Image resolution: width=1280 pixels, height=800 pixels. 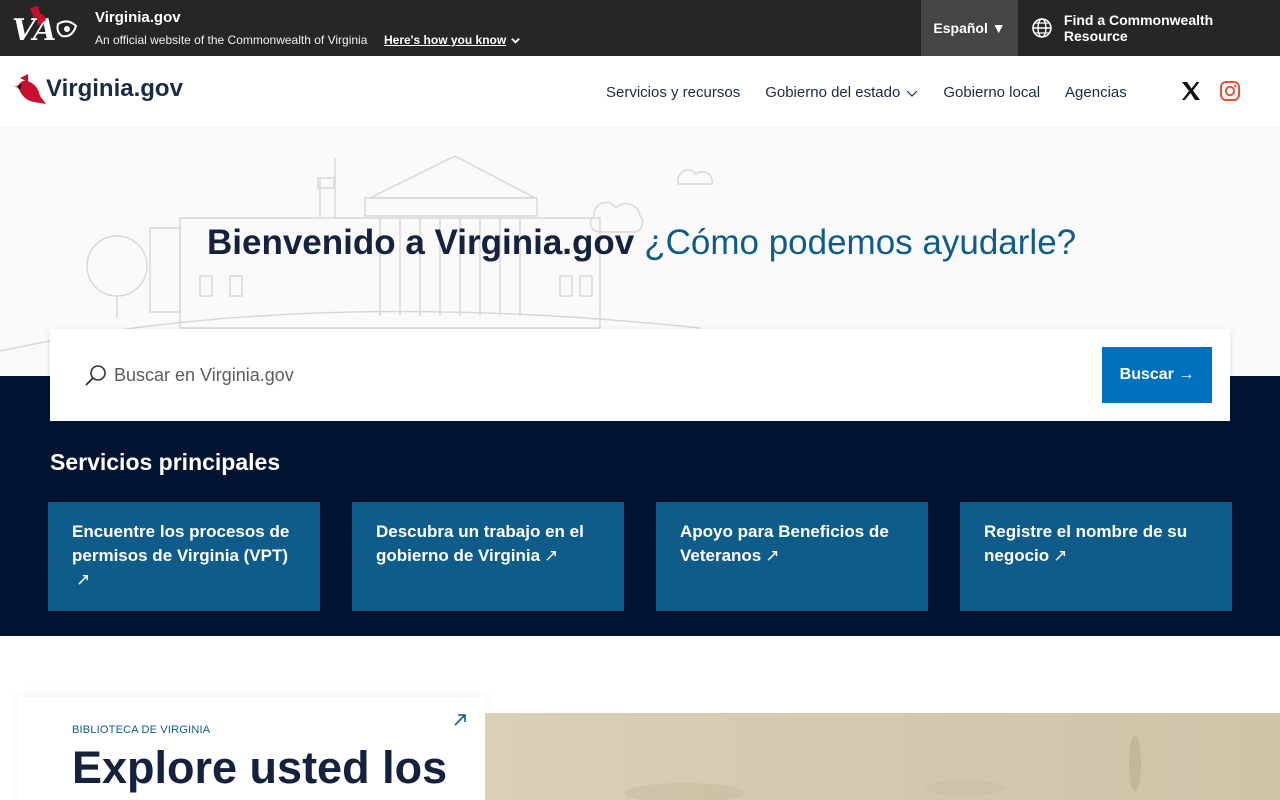 I want to click on site-name: Virginia.gov, so click(x=138, y=17).